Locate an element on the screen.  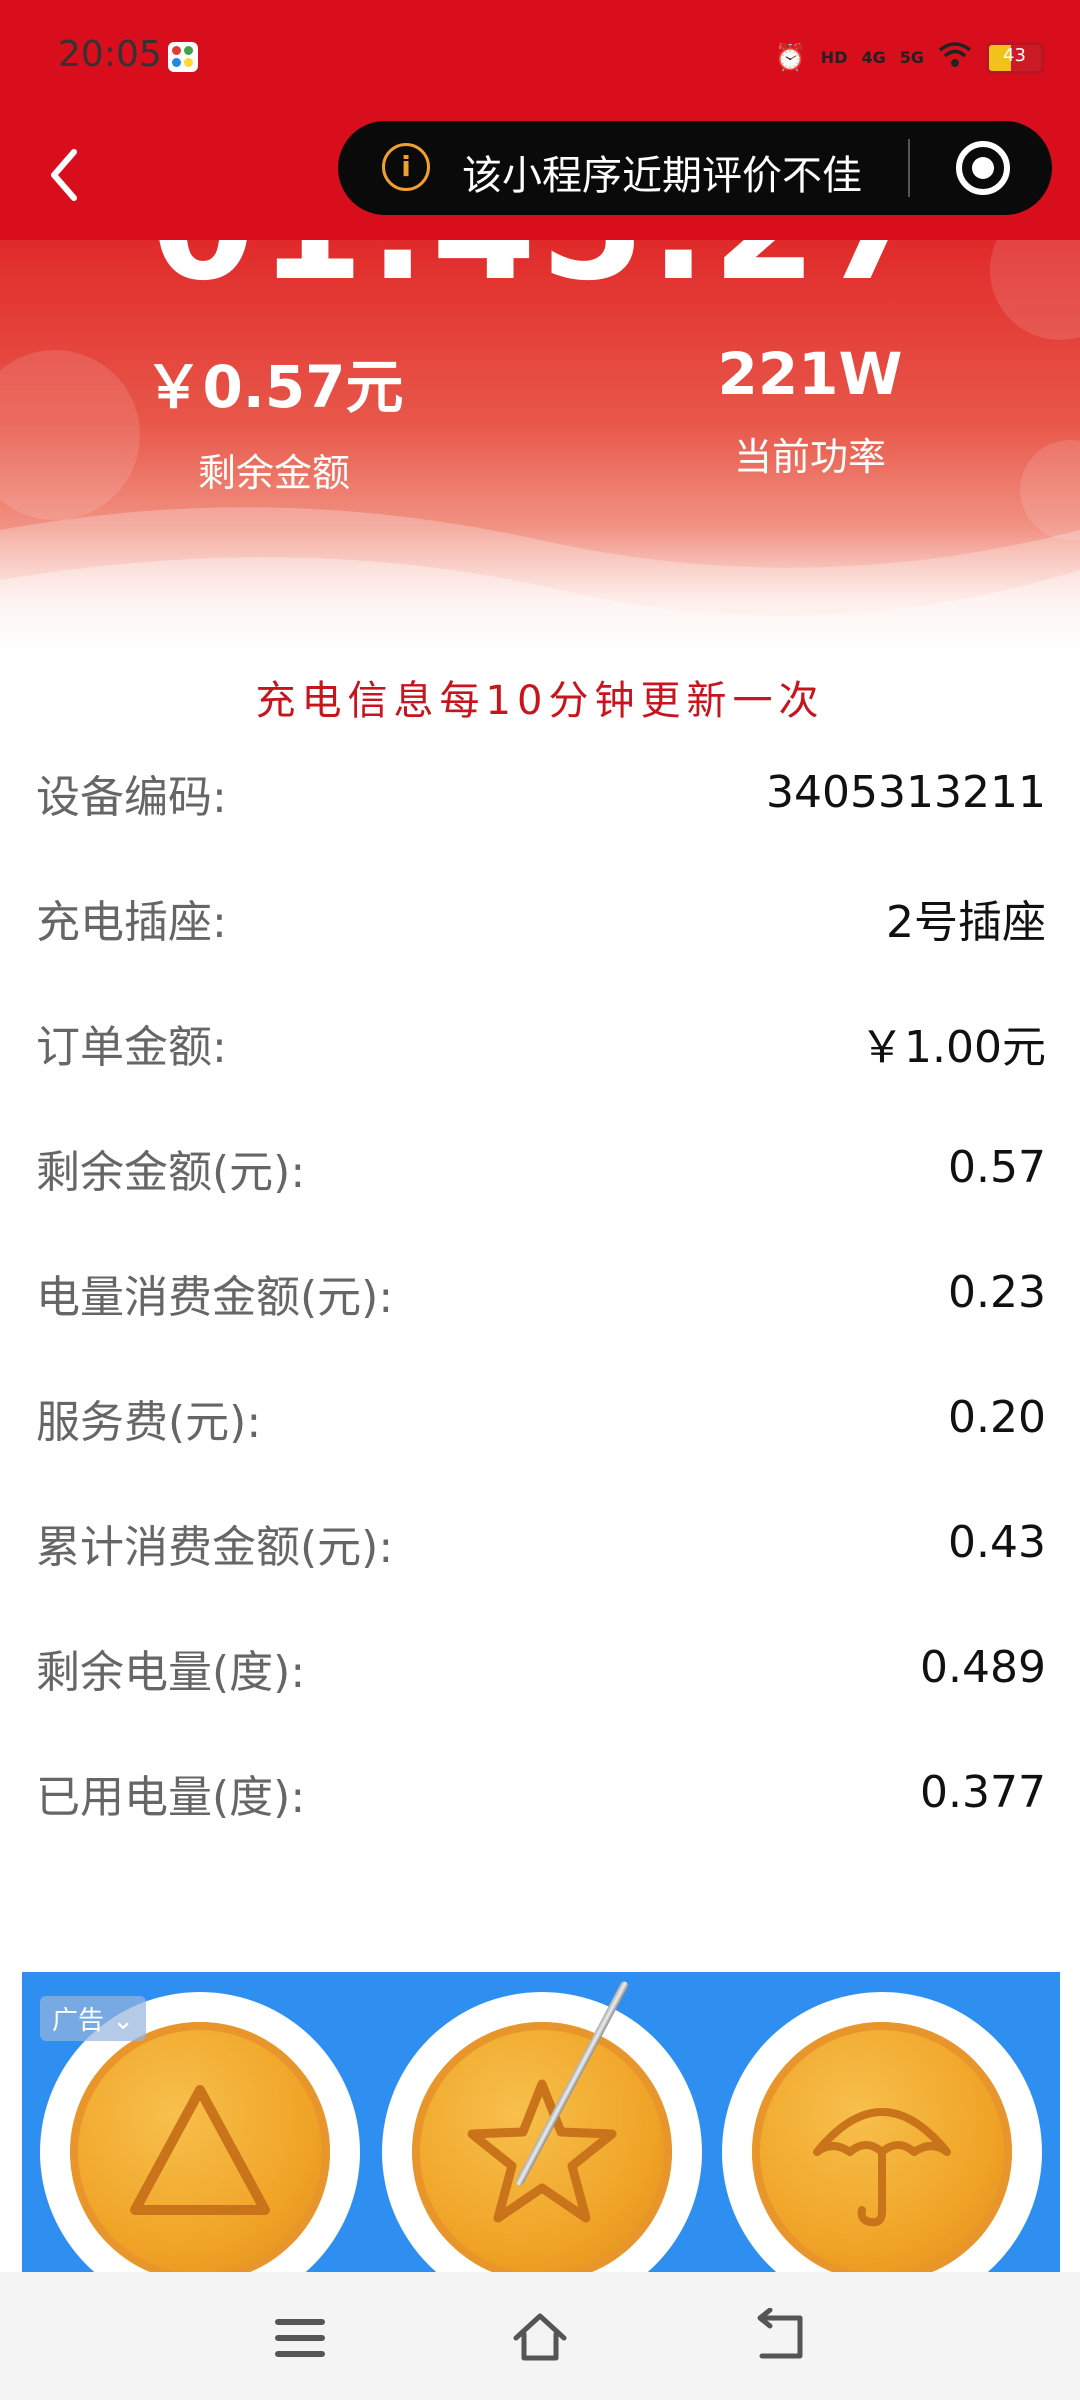
detail-label: 电量消费金额(元): is located at coordinates (215, 1297).